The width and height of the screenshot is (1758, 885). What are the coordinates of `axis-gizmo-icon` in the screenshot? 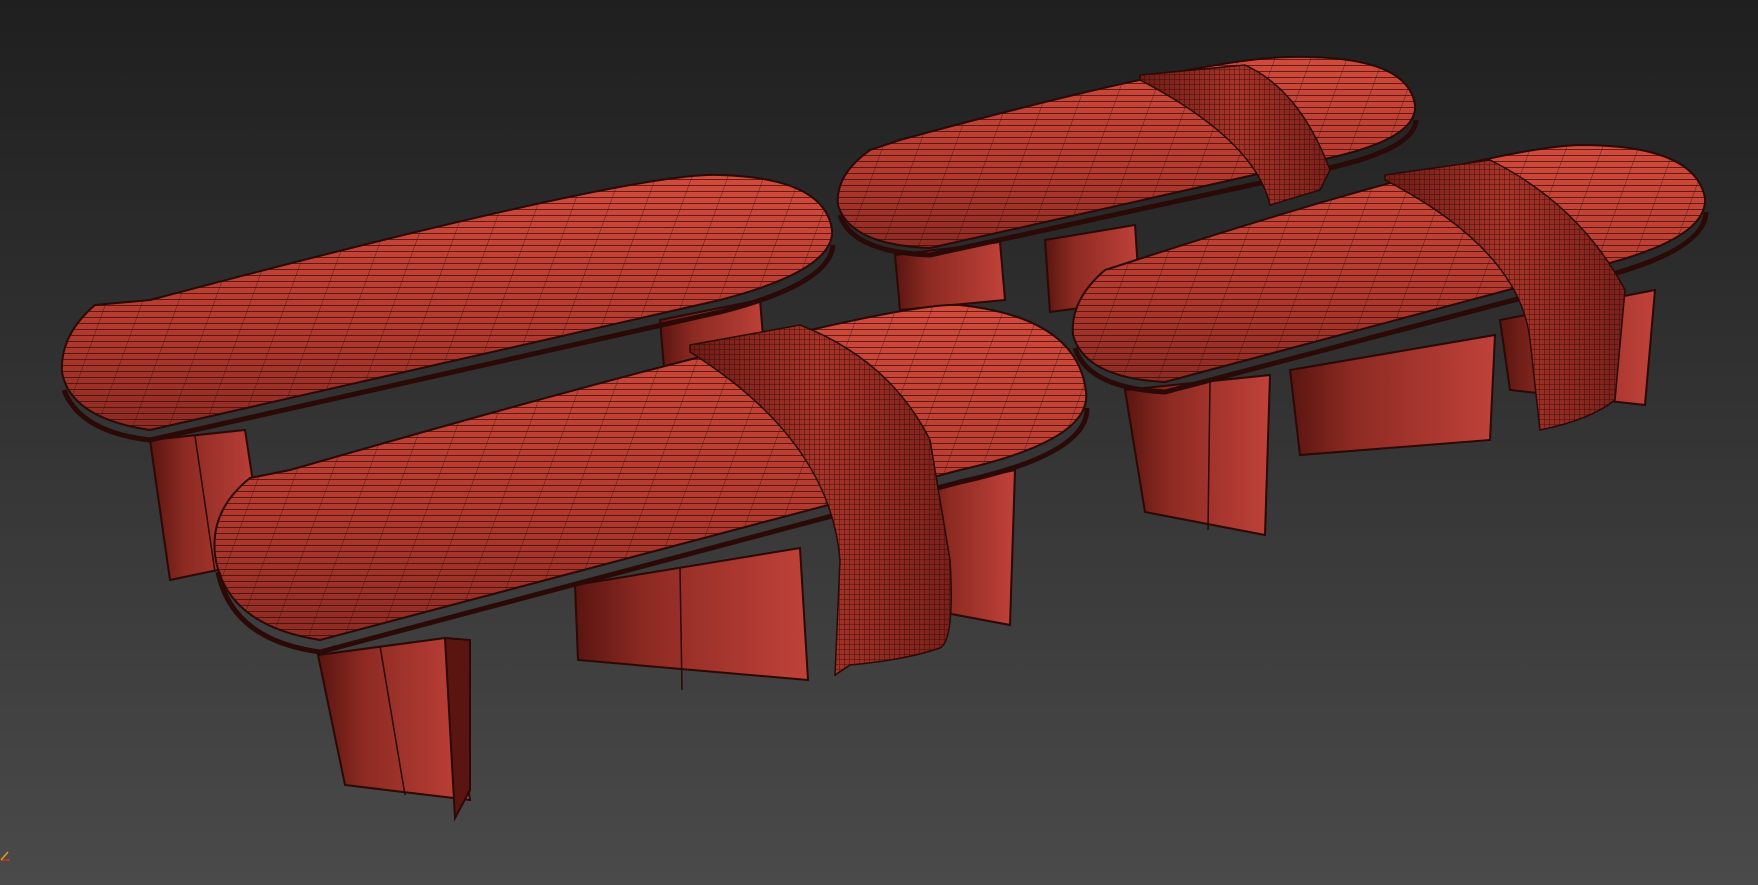 It's located at (5, 856).